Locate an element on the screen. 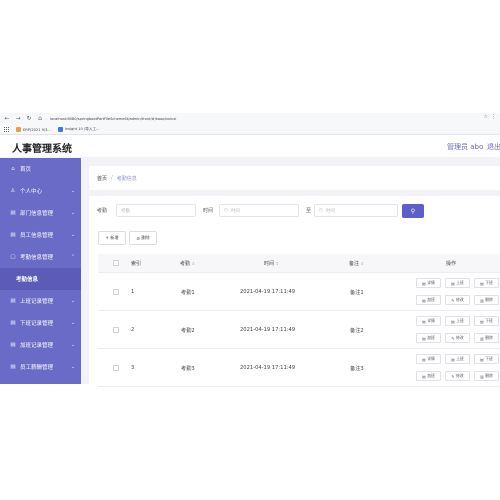 The image size is (500, 500). detail-icon: ▤ is located at coordinates (424, 321).